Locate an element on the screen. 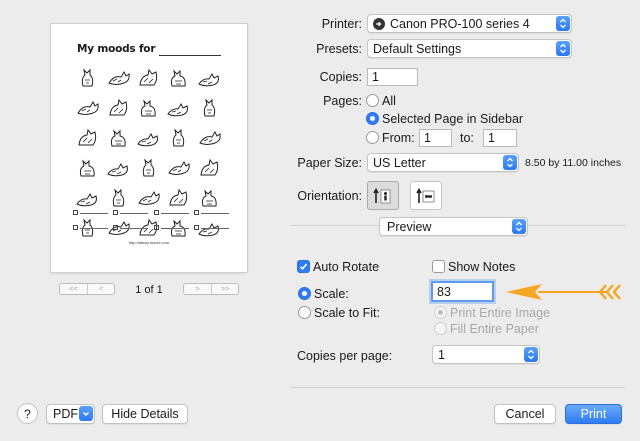 This screenshot has width=640, height=441. pages-to-field: 1 is located at coordinates (500, 138).